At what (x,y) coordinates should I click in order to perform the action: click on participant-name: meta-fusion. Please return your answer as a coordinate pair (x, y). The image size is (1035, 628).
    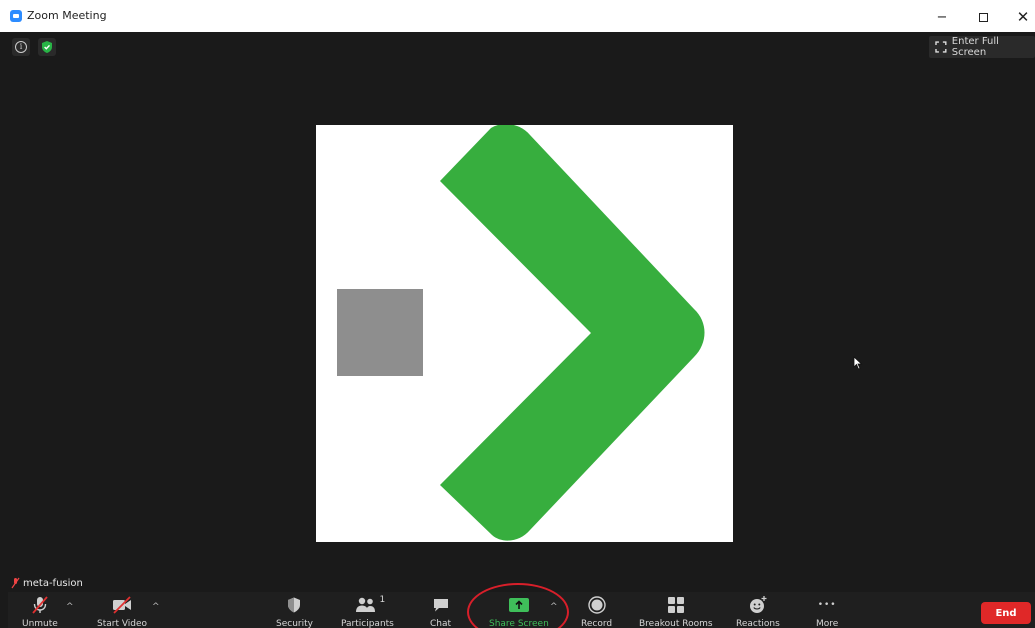
    Looking at the image, I should click on (53, 583).